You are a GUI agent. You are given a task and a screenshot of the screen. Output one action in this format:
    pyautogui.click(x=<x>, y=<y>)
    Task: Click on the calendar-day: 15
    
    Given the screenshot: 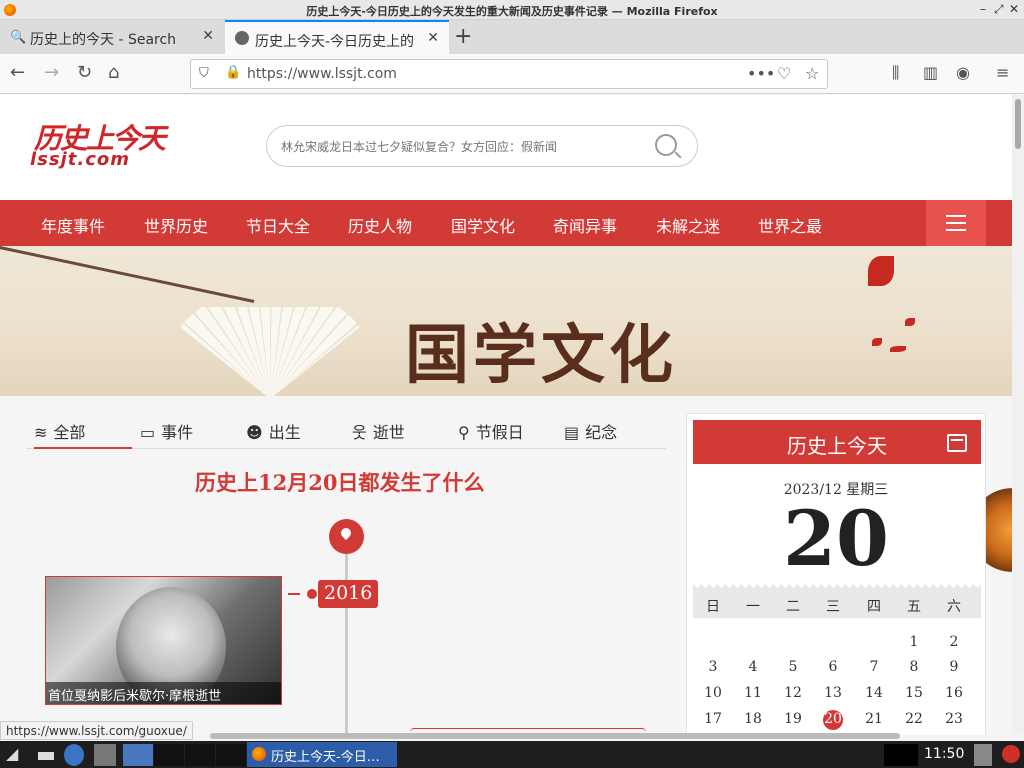 What is the action you would take?
    pyautogui.click(x=914, y=693)
    